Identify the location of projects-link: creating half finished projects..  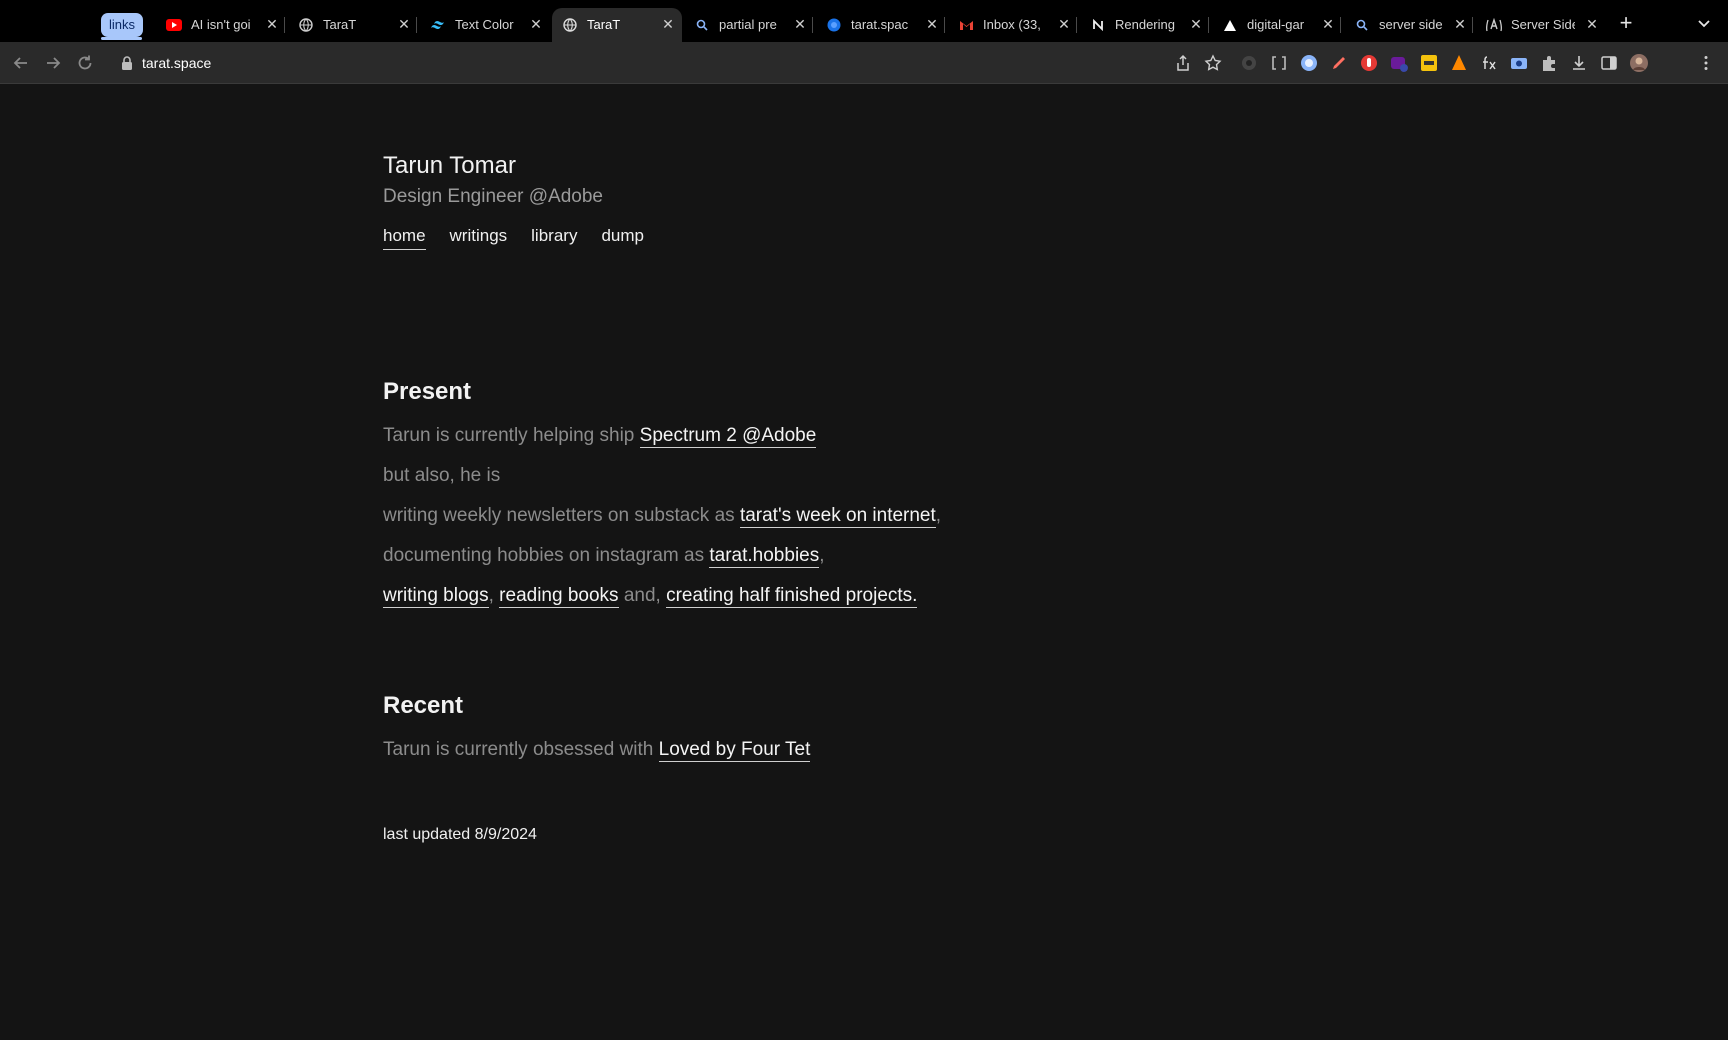
(792, 596).